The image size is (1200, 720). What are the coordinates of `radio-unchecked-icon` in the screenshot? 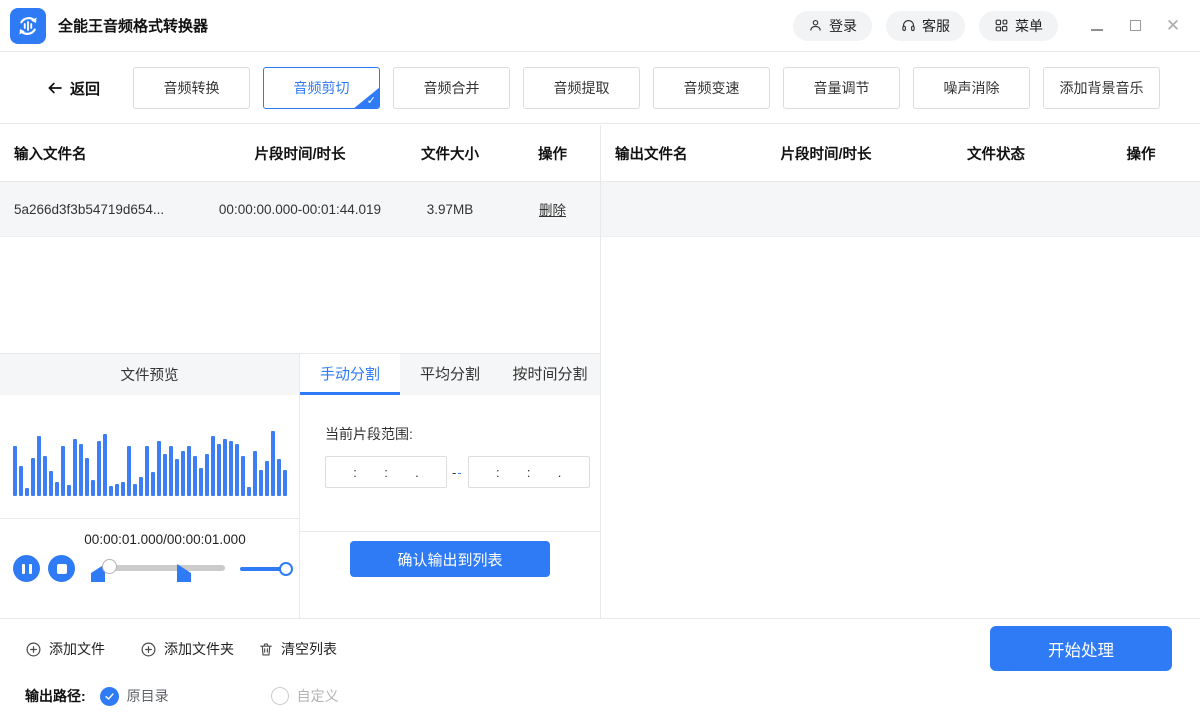 It's located at (279, 696).